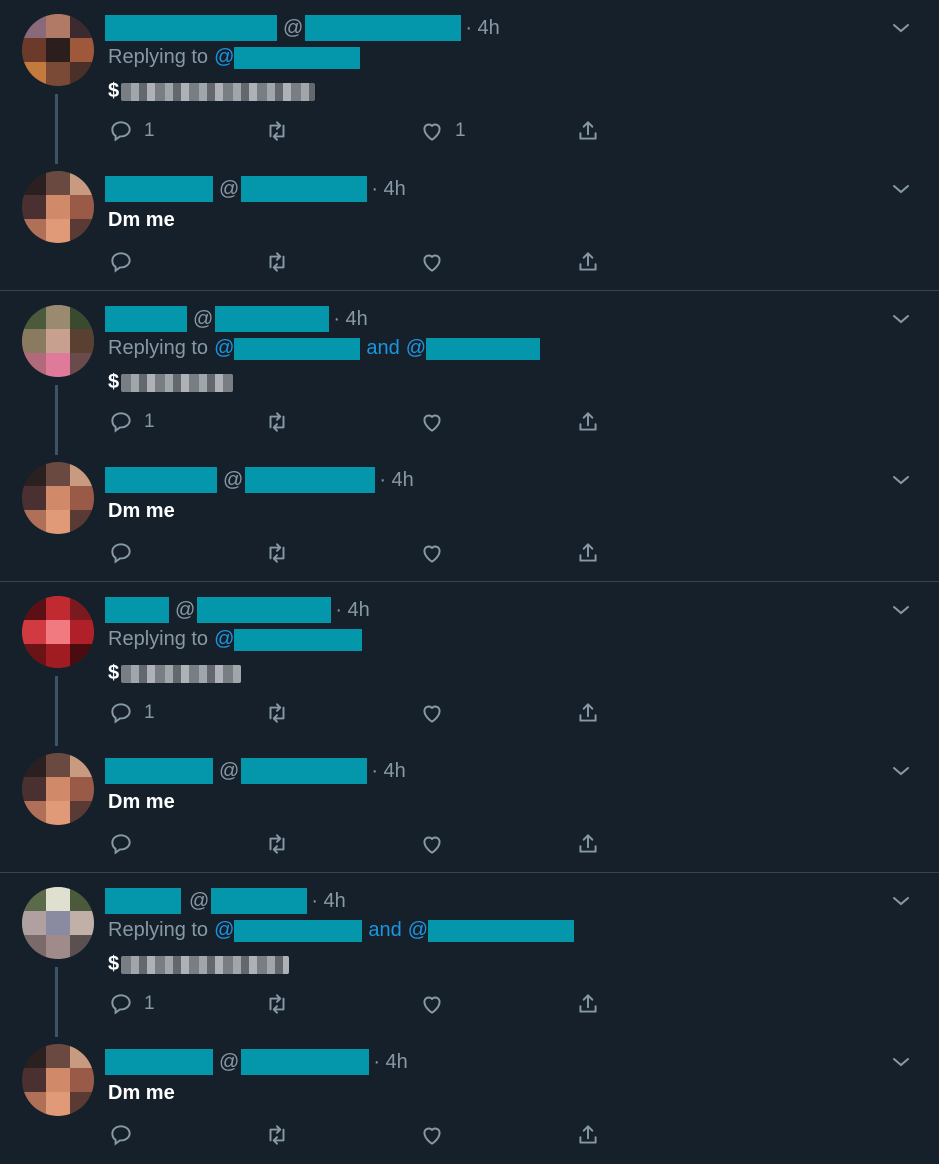 This screenshot has height=1164, width=939. I want to click on tweet: @ · 4h Replying to @ $ 1 1, so click(469, 82).